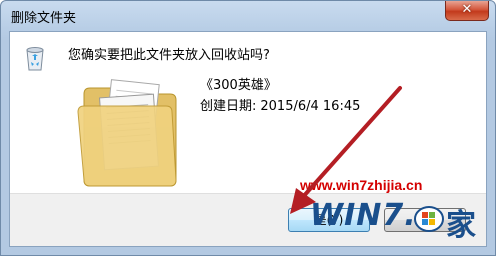  I want to click on close-button: ✕, so click(467, 11).